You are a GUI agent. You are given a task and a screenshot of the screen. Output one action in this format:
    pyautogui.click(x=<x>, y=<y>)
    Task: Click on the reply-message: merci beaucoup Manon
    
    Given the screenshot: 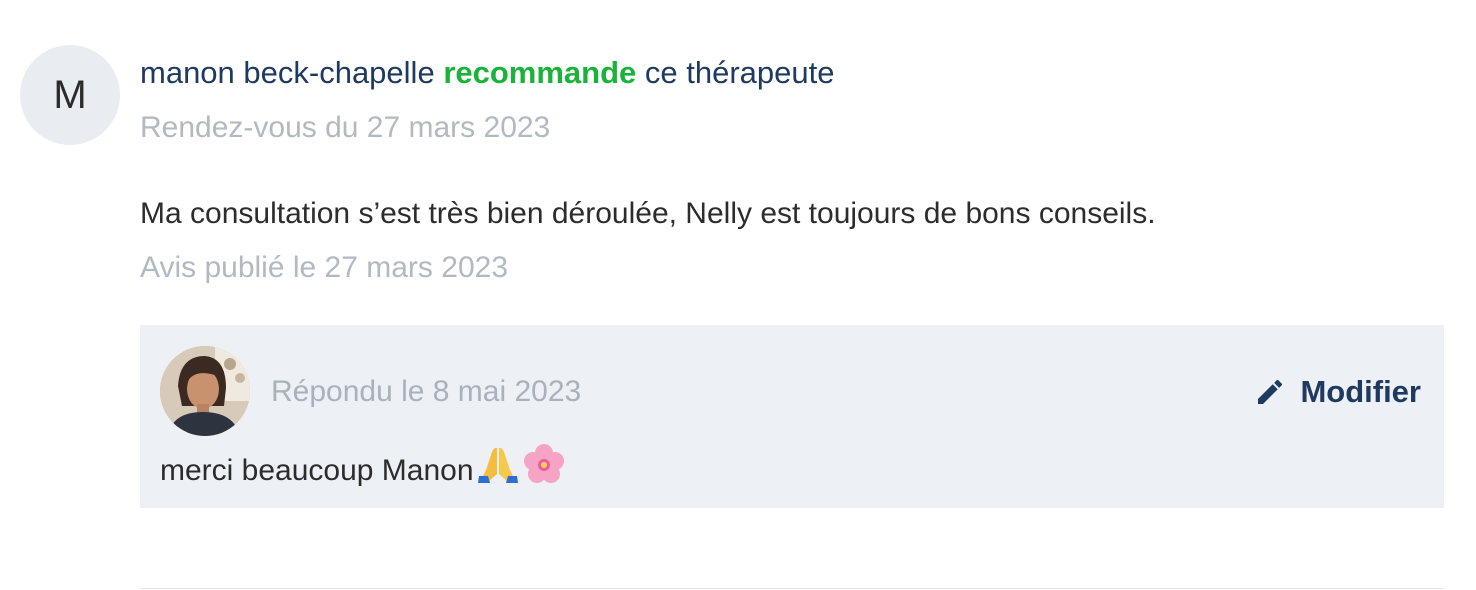 What is the action you would take?
    pyautogui.click(x=363, y=470)
    